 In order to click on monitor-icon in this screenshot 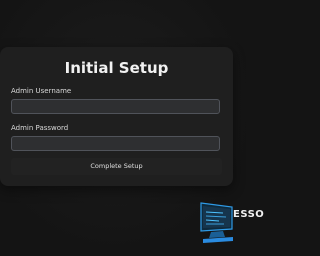, I will do `click(216, 222)`.